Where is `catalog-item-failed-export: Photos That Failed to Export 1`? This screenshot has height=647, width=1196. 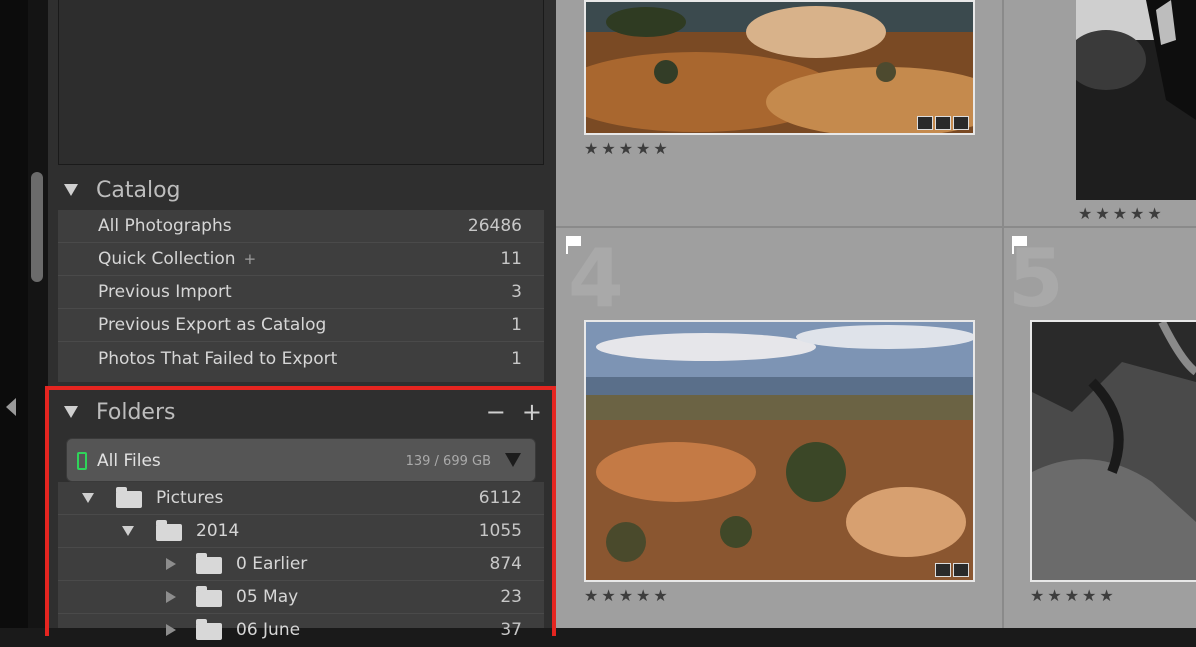
catalog-item-failed-export: Photos That Failed to Export 1 is located at coordinates (301, 358).